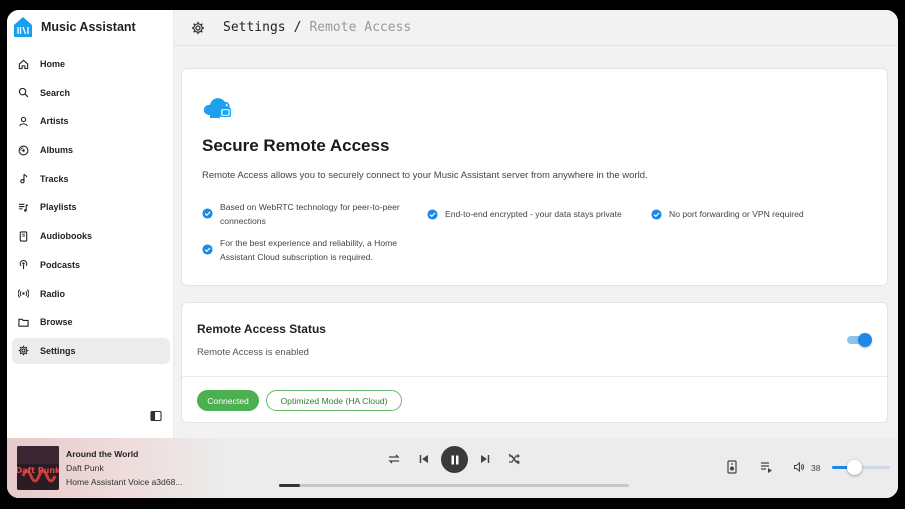 The width and height of the screenshot is (905, 509). Describe the element at coordinates (536, 28) in the screenshot. I see `header-bar: Settings / Remote Access` at that location.